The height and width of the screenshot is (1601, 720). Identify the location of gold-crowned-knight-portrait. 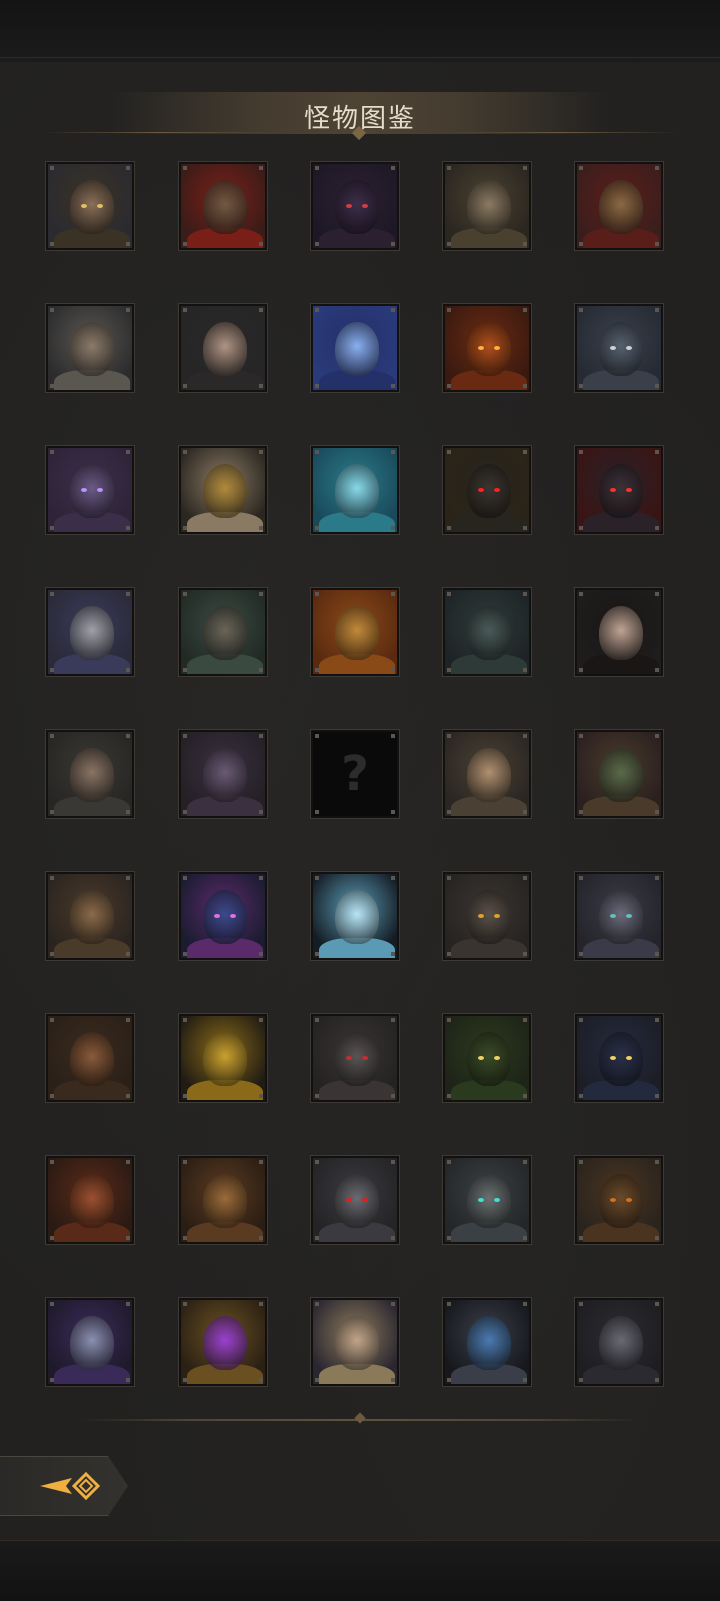
(619, 206).